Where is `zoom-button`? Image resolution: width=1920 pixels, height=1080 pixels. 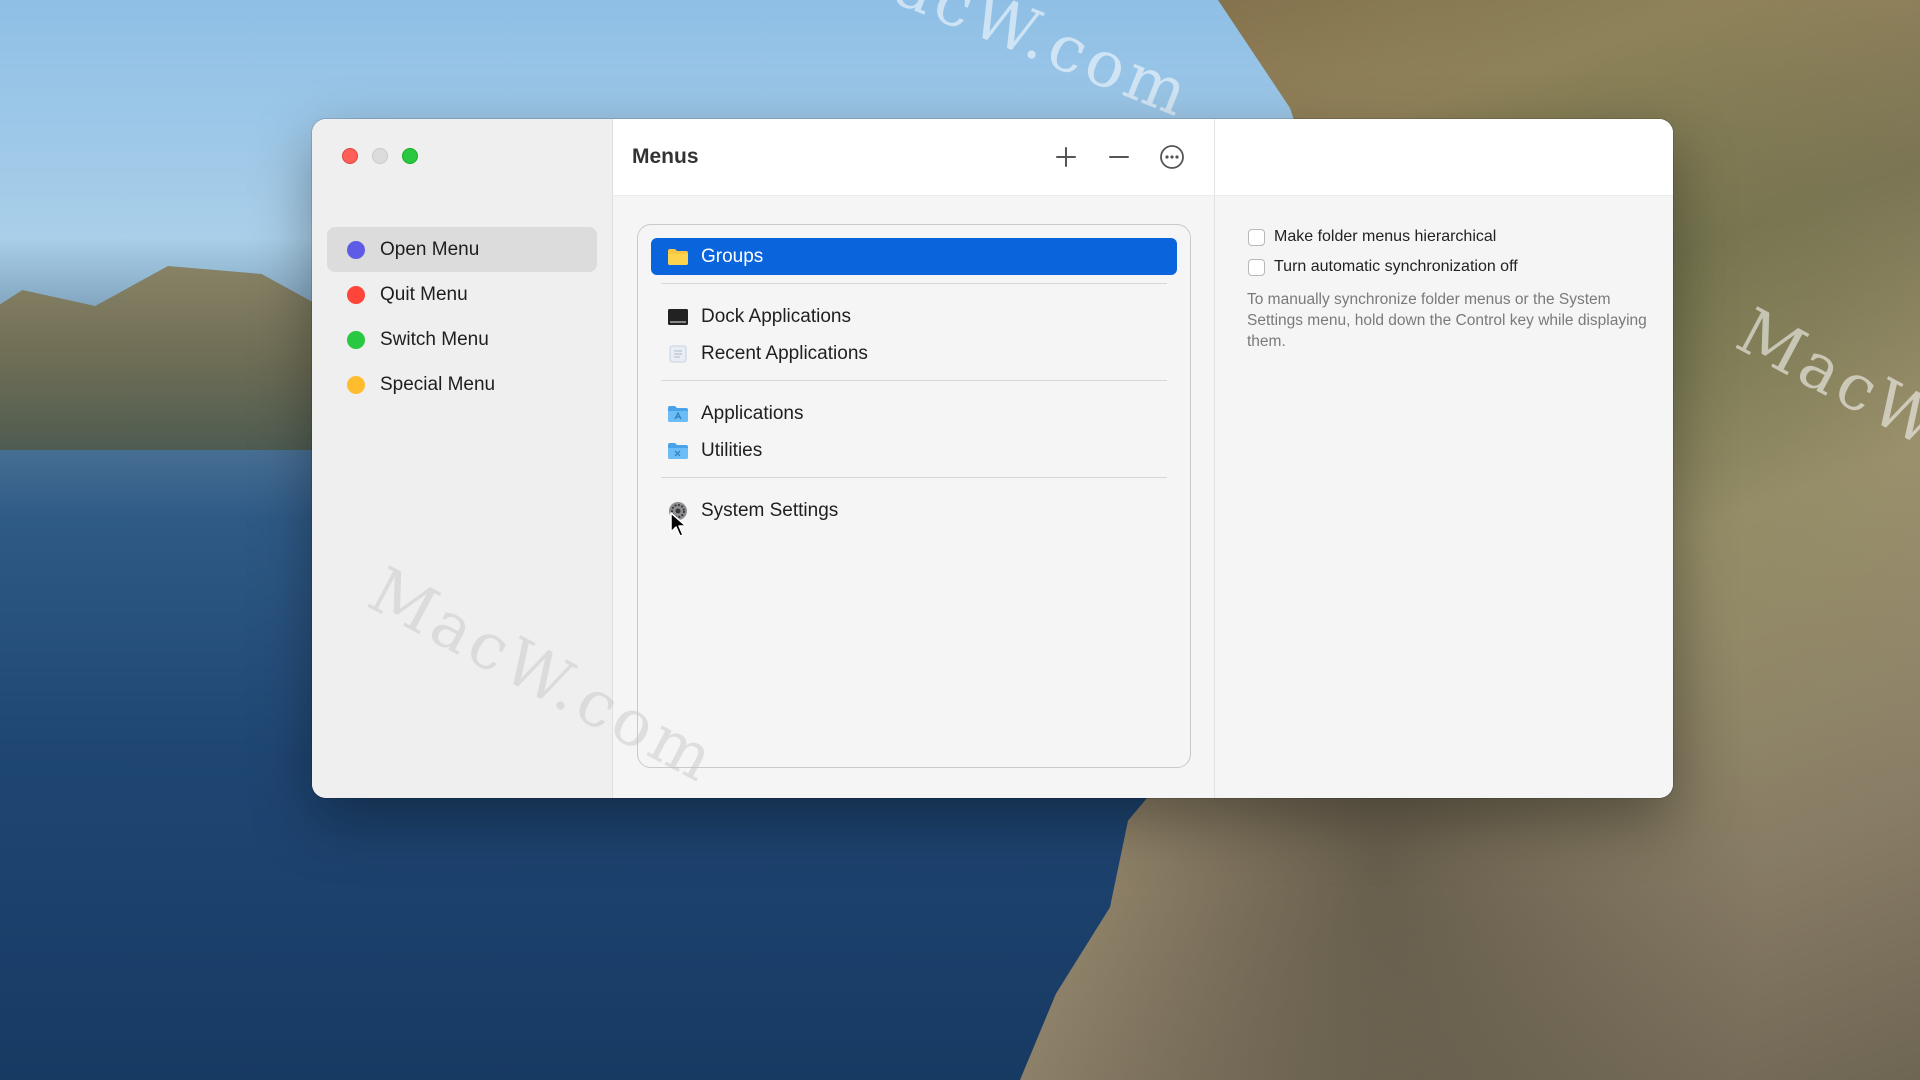 zoom-button is located at coordinates (410, 156).